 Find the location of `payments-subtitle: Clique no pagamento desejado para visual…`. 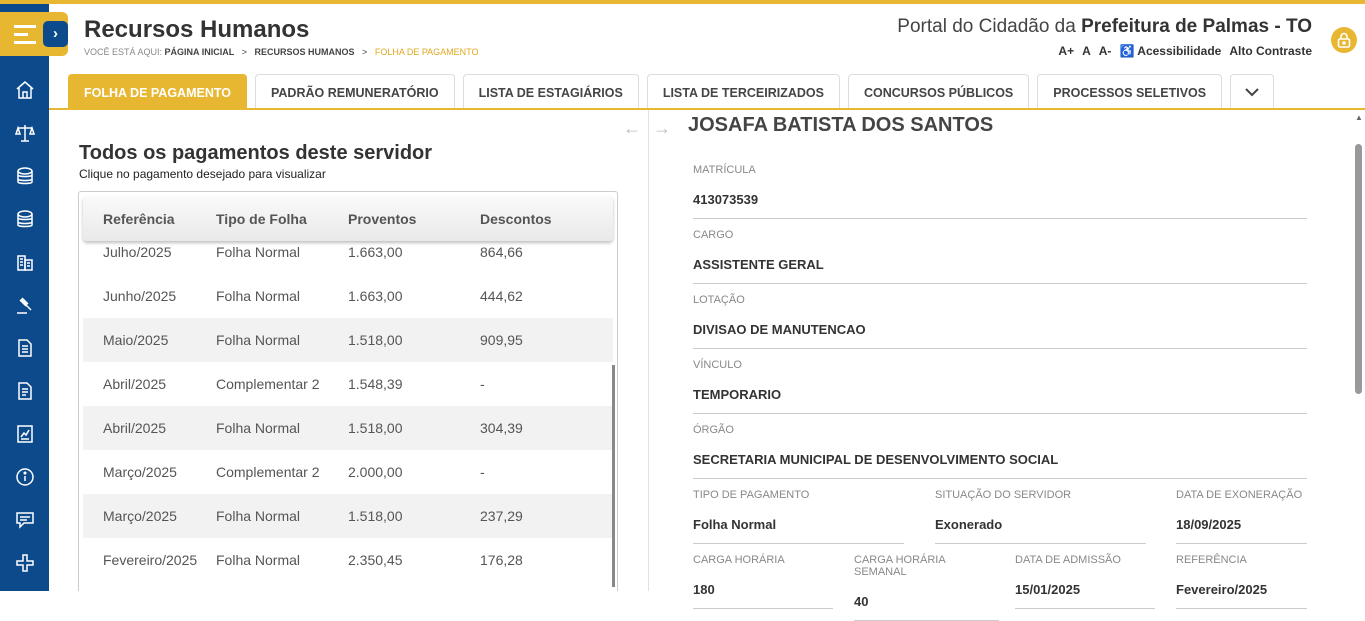

payments-subtitle: Clique no pagamento desejado para visual… is located at coordinates (202, 174).